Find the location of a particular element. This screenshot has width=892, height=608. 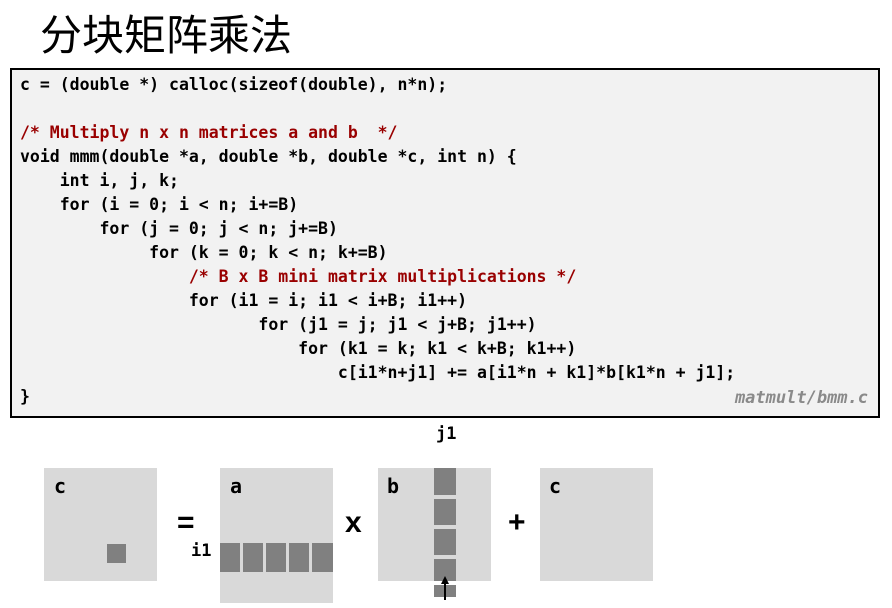

code-line-14: } is located at coordinates (25, 396).